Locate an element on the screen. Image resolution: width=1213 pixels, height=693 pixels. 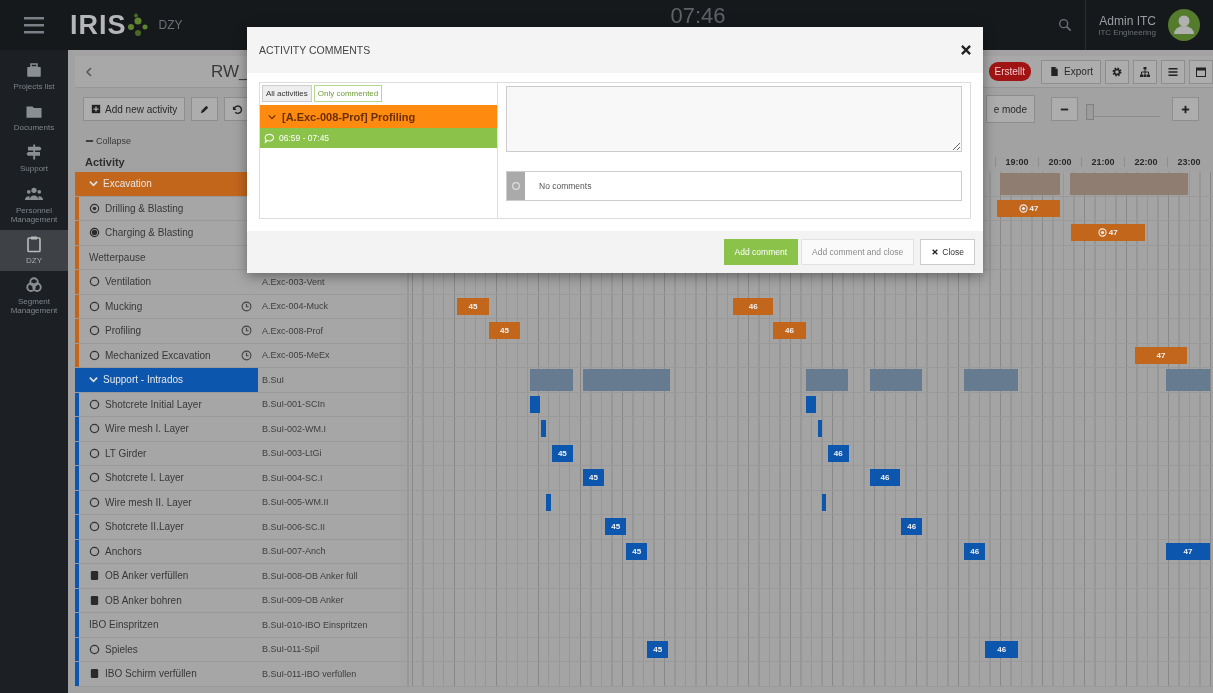
user-name: Admin ITC is located at coordinates (1127, 20).